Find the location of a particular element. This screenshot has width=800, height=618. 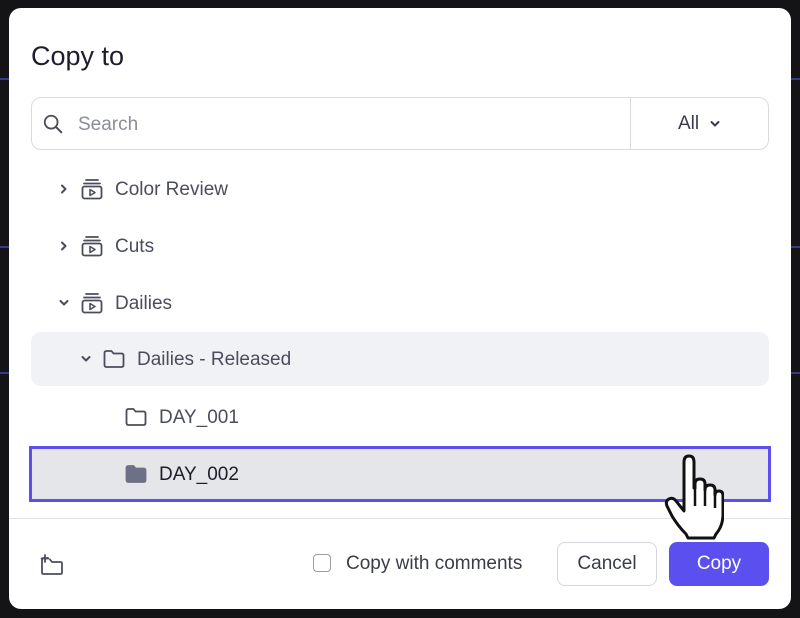

search-icon is located at coordinates (53, 124).